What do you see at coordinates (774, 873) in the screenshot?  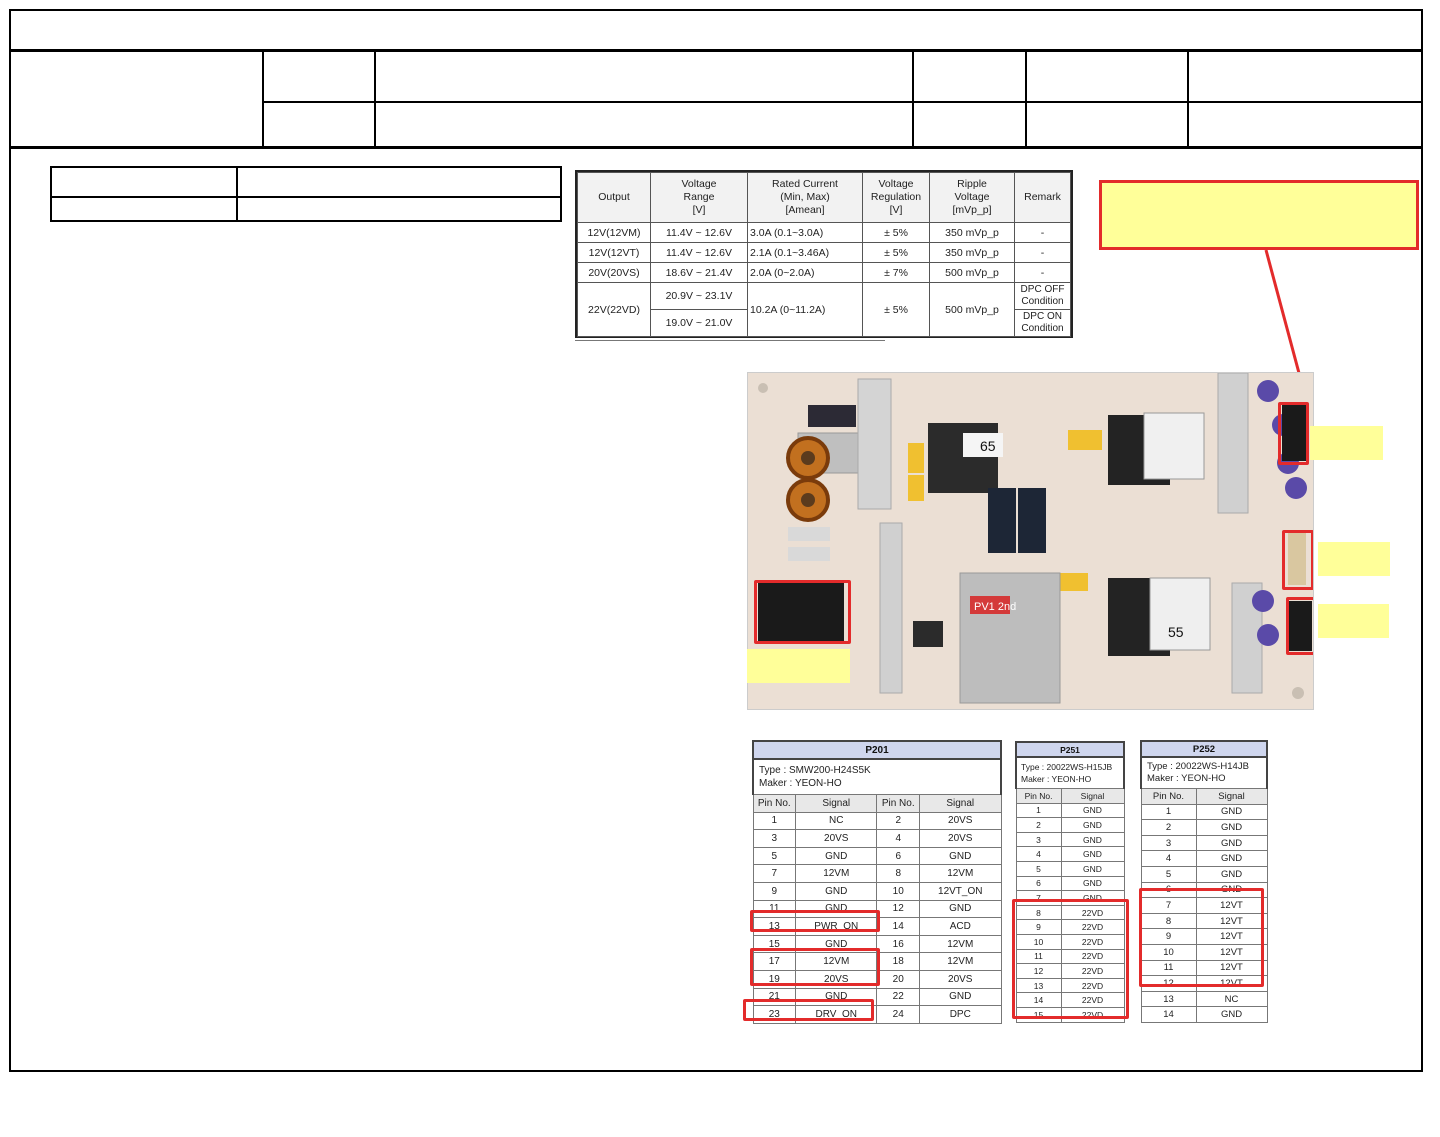 I see `p201-cell: 7` at bounding box center [774, 873].